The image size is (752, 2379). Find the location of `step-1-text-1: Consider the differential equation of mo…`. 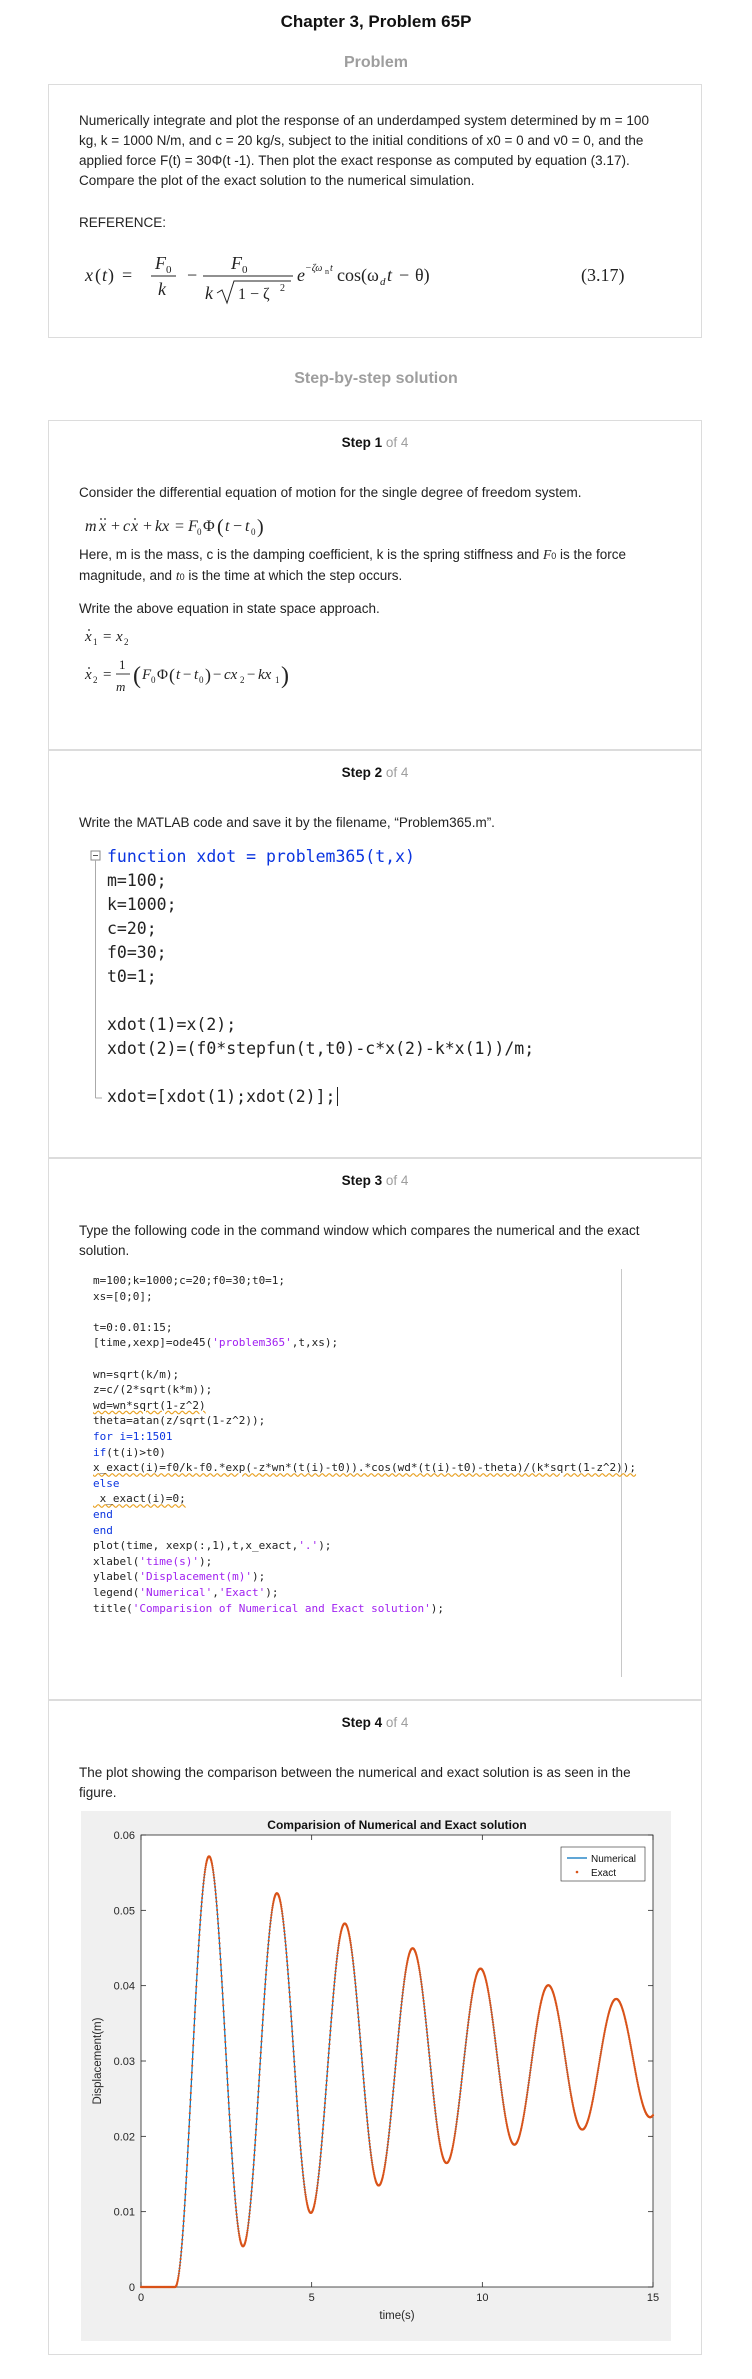

step-1-text-1: Consider the differential equation of mo… is located at coordinates (330, 492).